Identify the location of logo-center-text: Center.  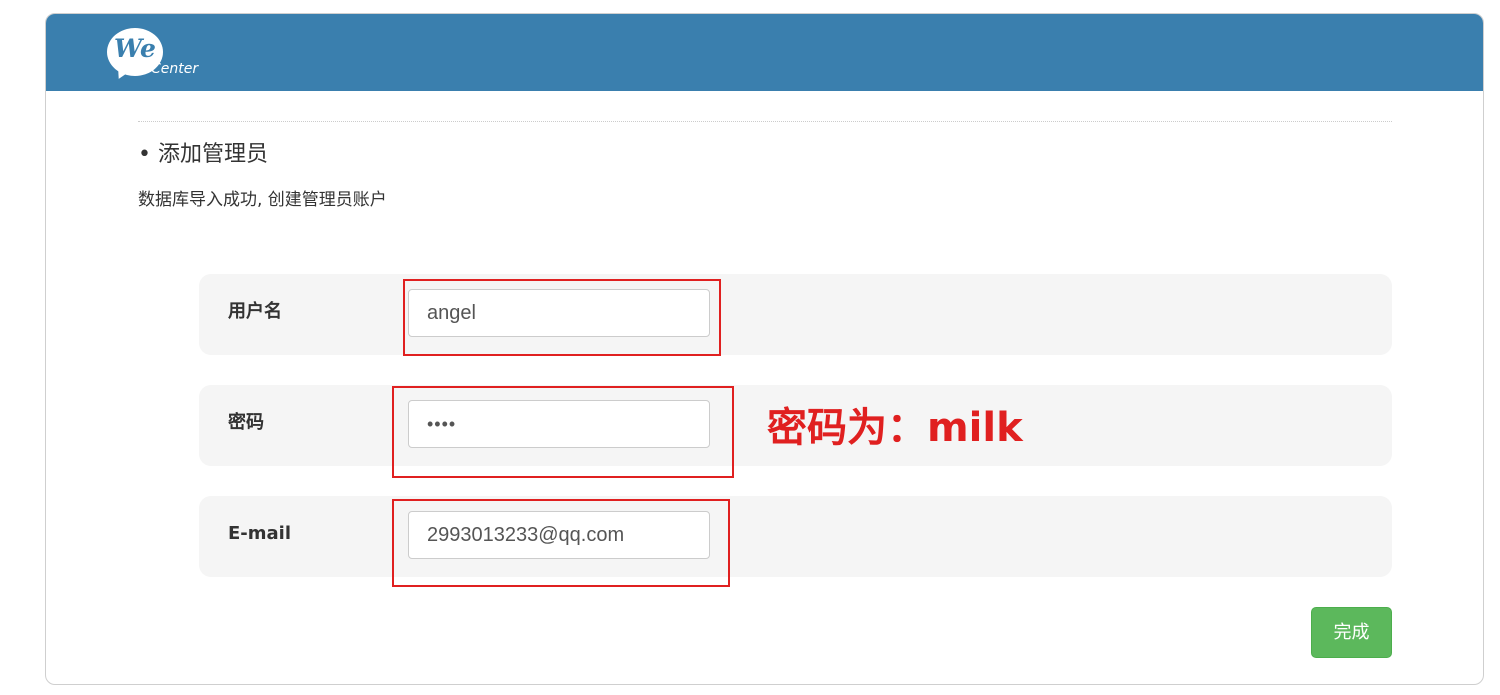
(175, 69).